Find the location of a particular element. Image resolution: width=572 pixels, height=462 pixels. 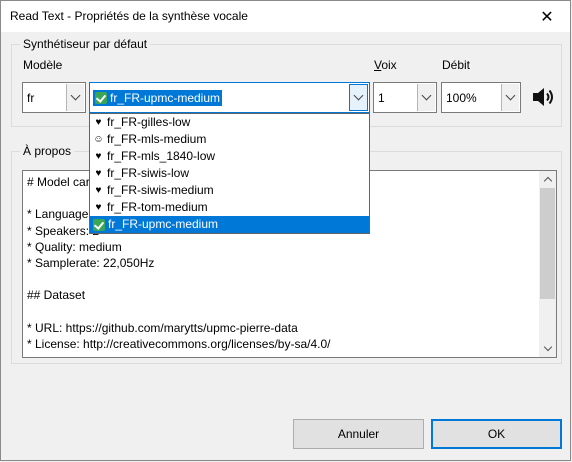

model-value-highlight: fr_FR-upmc-medium is located at coordinates (158, 98).